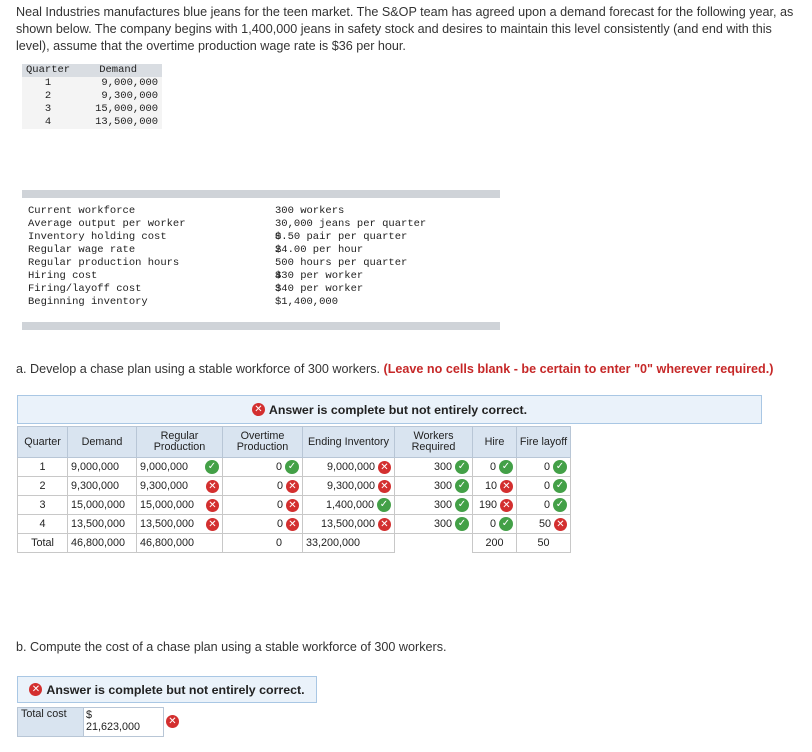  I want to click on regular-production-input: 13,500,000 ✕, so click(179, 524).